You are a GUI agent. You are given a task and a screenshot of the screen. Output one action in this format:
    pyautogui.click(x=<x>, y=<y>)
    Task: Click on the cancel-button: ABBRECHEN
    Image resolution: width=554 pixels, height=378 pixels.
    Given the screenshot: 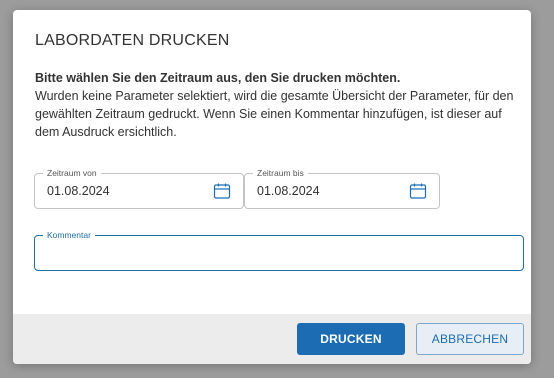 What is the action you would take?
    pyautogui.click(x=470, y=339)
    